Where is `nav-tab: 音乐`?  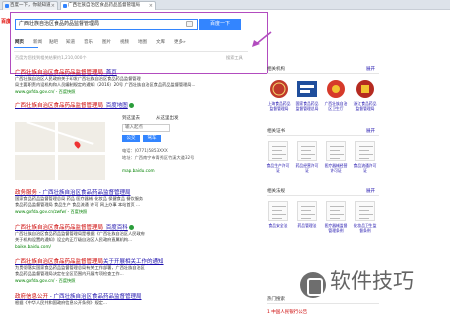
nav-tab: 音乐 is located at coordinates (88, 42).